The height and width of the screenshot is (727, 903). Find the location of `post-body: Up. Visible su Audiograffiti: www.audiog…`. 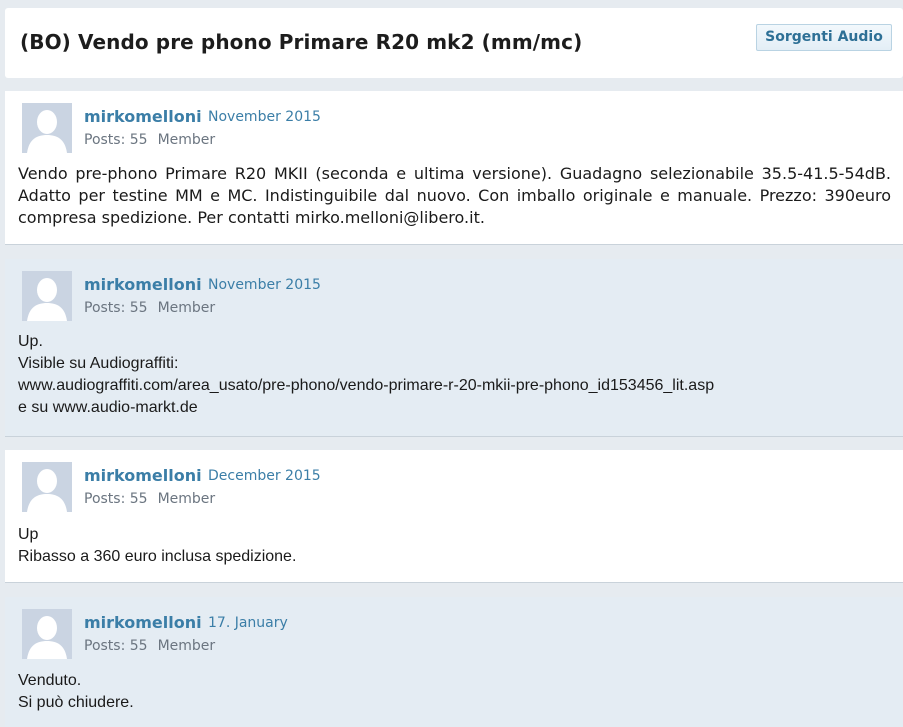

post-body: Up. Visible su Audiograffiti: www.audiog… is located at coordinates (454, 375).